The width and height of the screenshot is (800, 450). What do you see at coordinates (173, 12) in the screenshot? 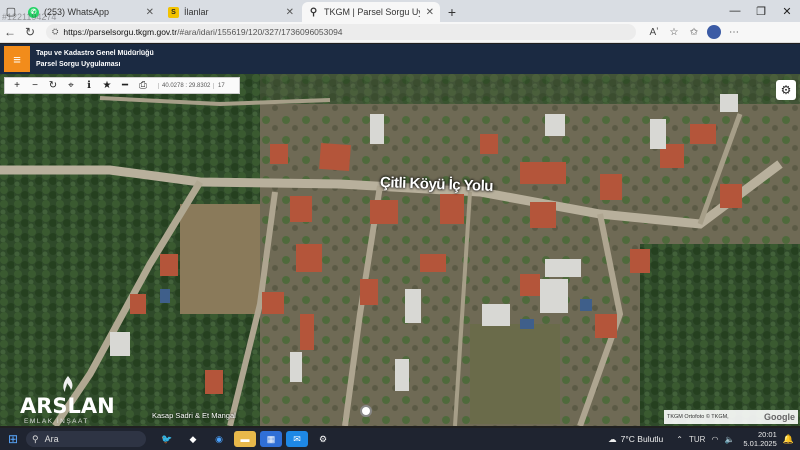
I see `s-app-icon: S` at bounding box center [173, 12].